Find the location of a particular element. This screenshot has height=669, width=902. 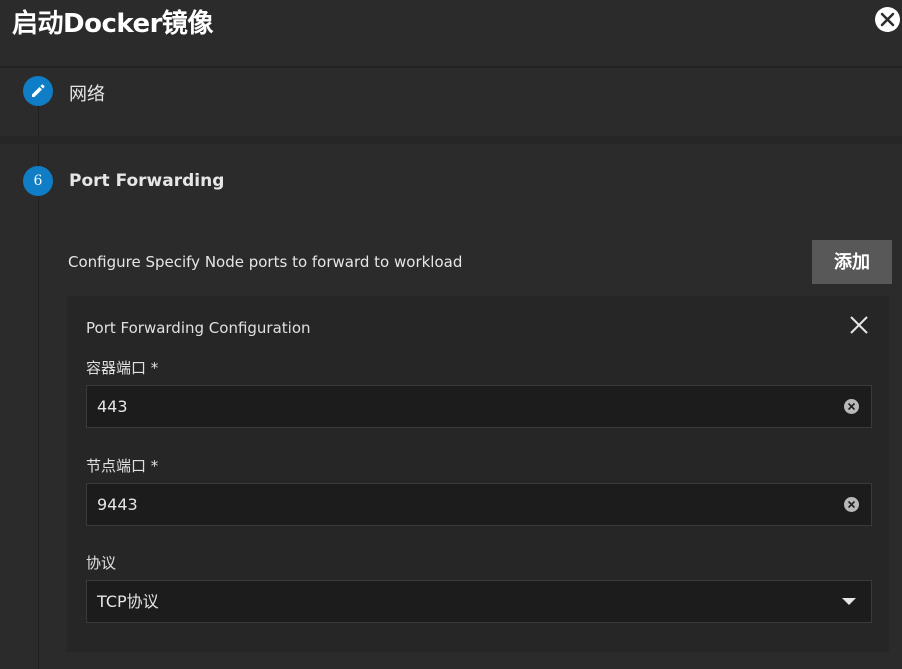

add-button: 添加 is located at coordinates (852, 262).